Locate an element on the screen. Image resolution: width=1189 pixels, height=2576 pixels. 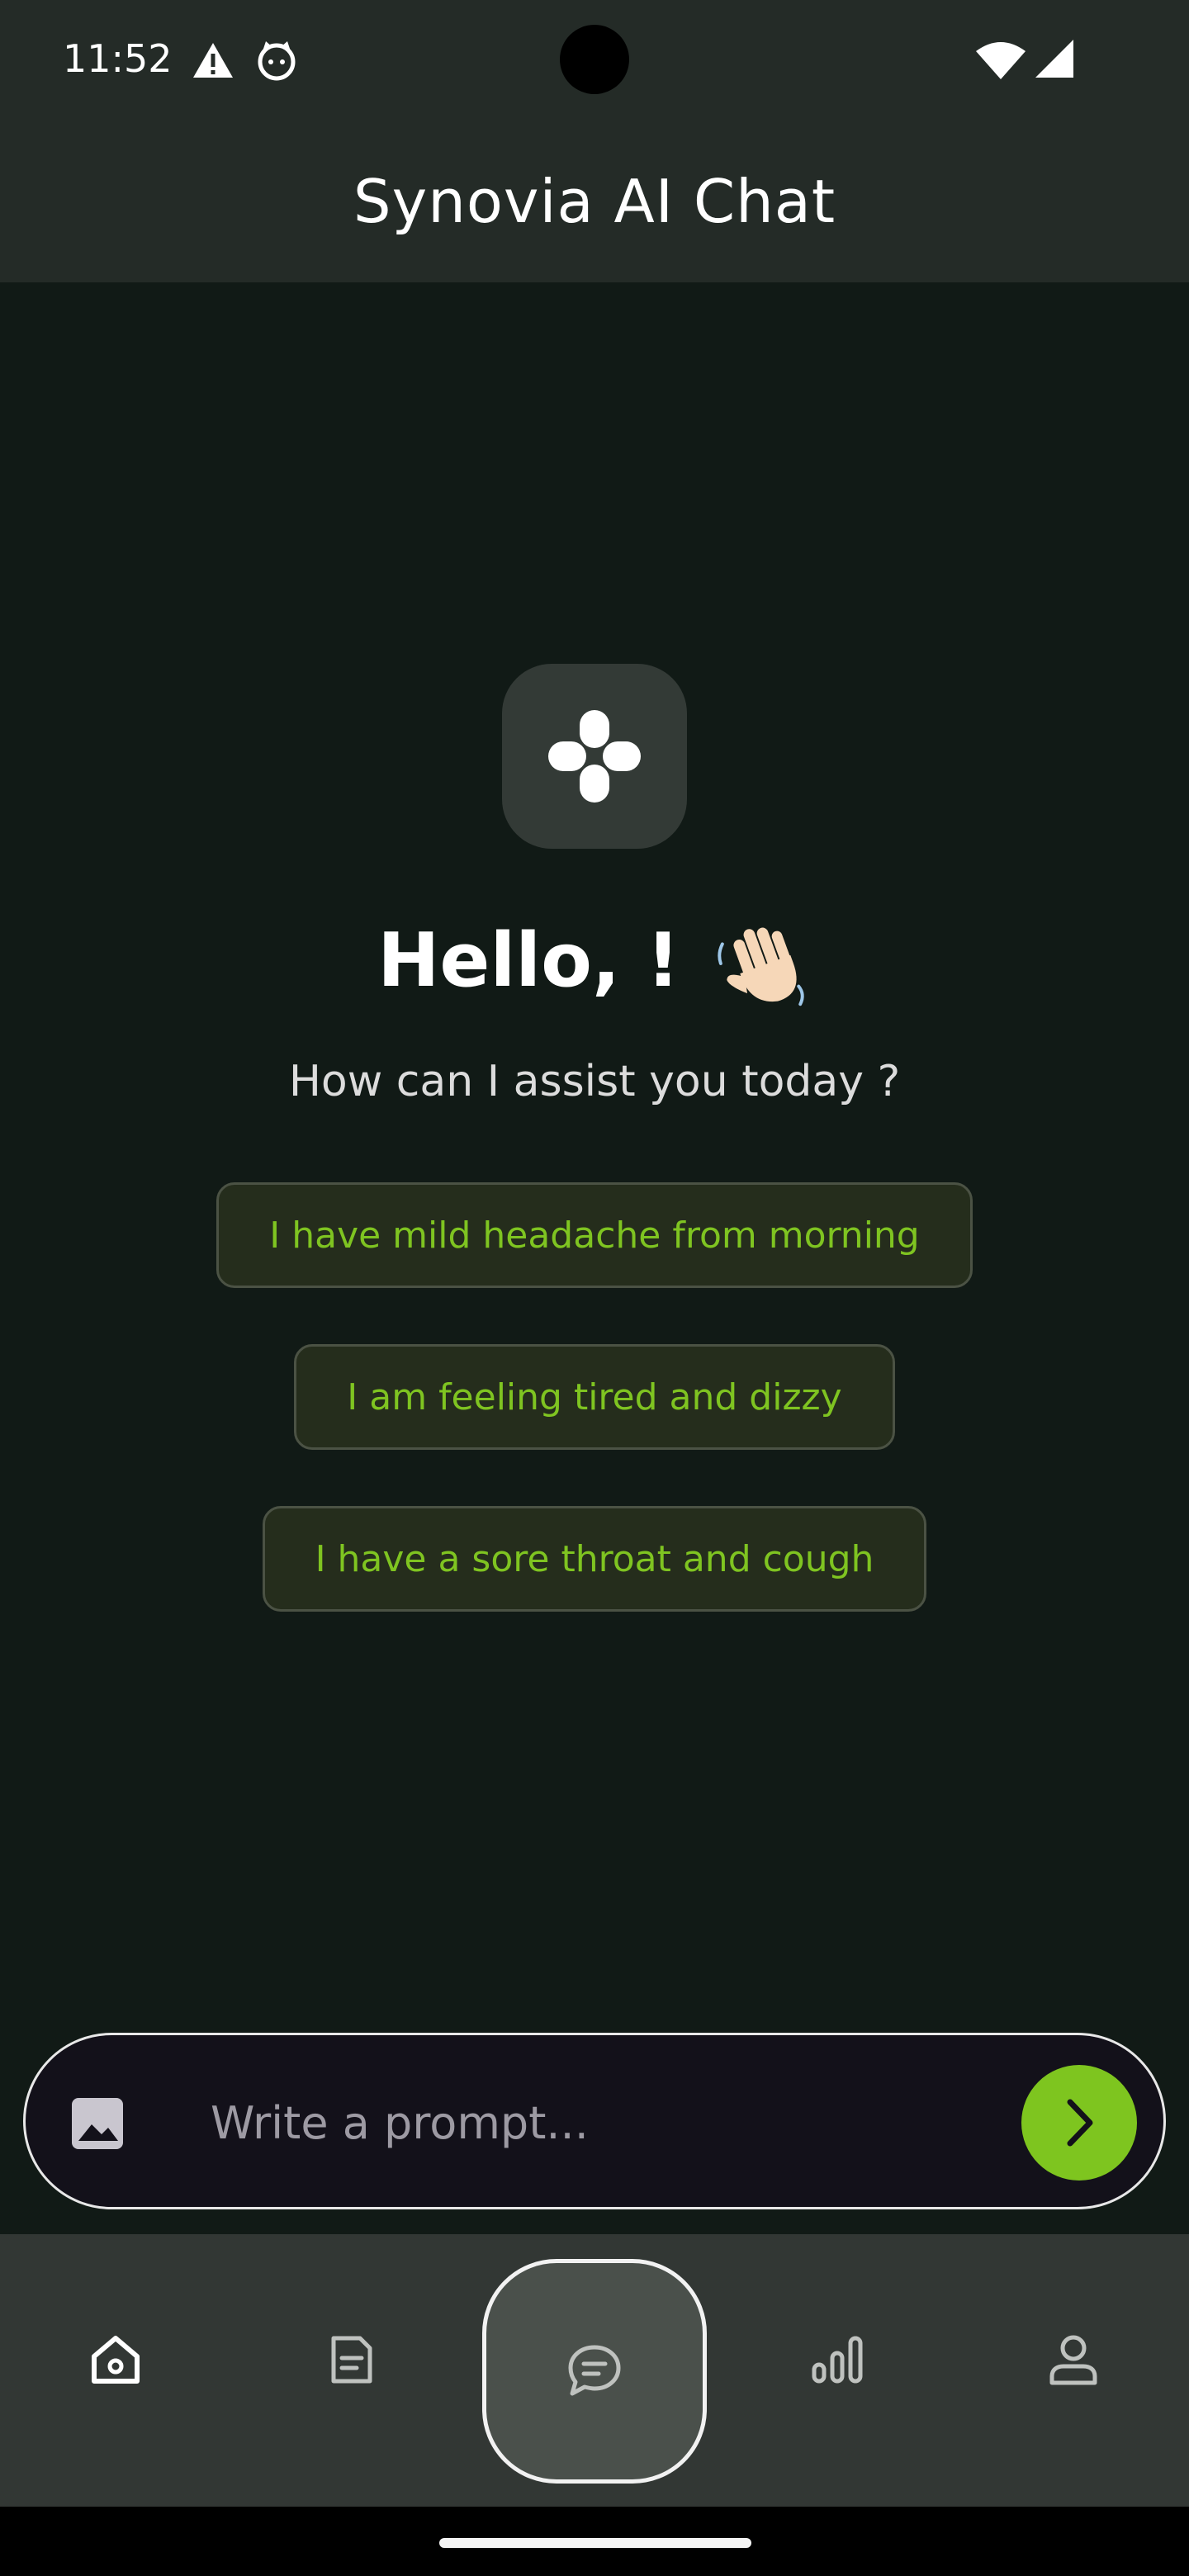
greeting-text: Hello, ! is located at coordinates (528, 960).